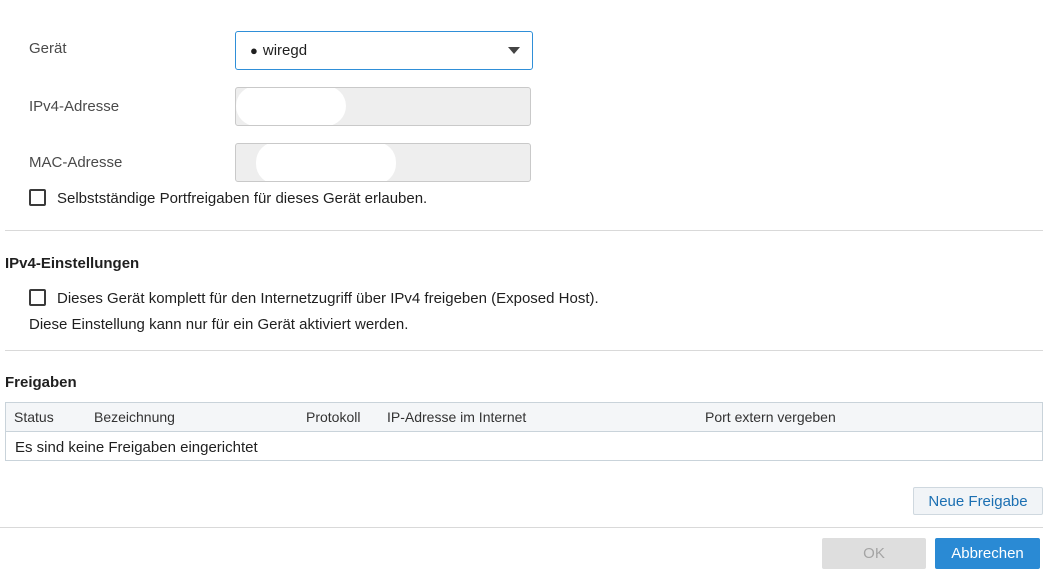  Describe the element at coordinates (978, 501) in the screenshot. I see `new-share-button: Neue Freigabe` at that location.